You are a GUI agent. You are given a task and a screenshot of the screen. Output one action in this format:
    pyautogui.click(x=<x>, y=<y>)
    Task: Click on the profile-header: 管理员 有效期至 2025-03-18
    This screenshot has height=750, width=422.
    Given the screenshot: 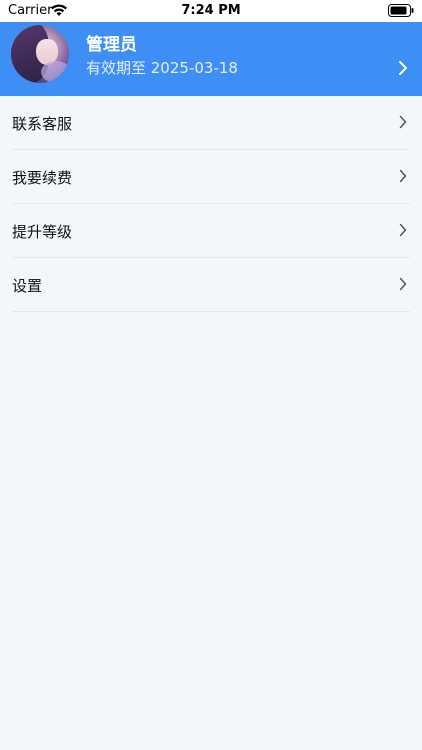 What is the action you would take?
    pyautogui.click(x=211, y=59)
    